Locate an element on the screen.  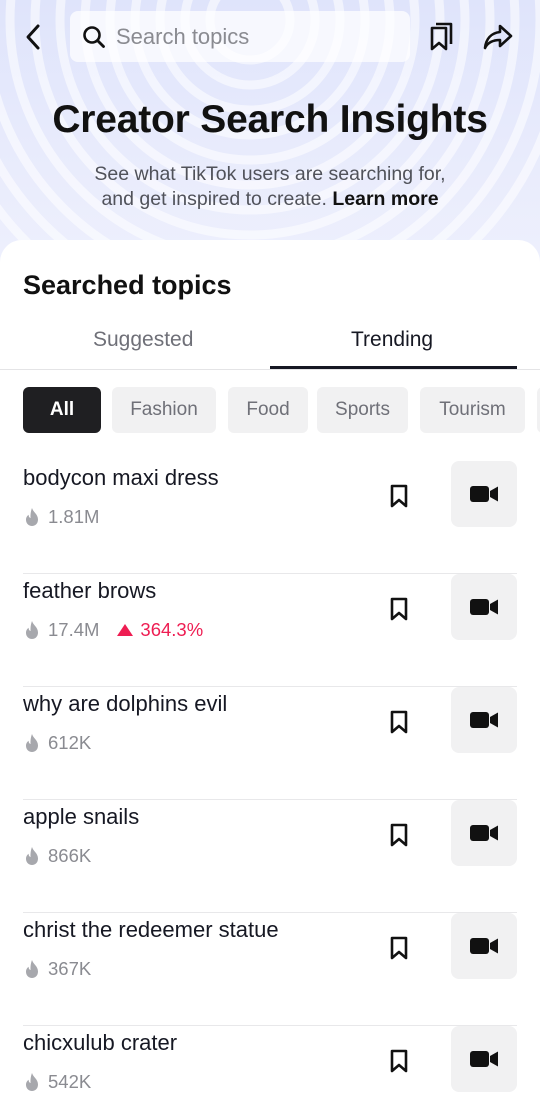
topic-row: bodycon maxi dress 1.81M is located at coordinates (270, 517).